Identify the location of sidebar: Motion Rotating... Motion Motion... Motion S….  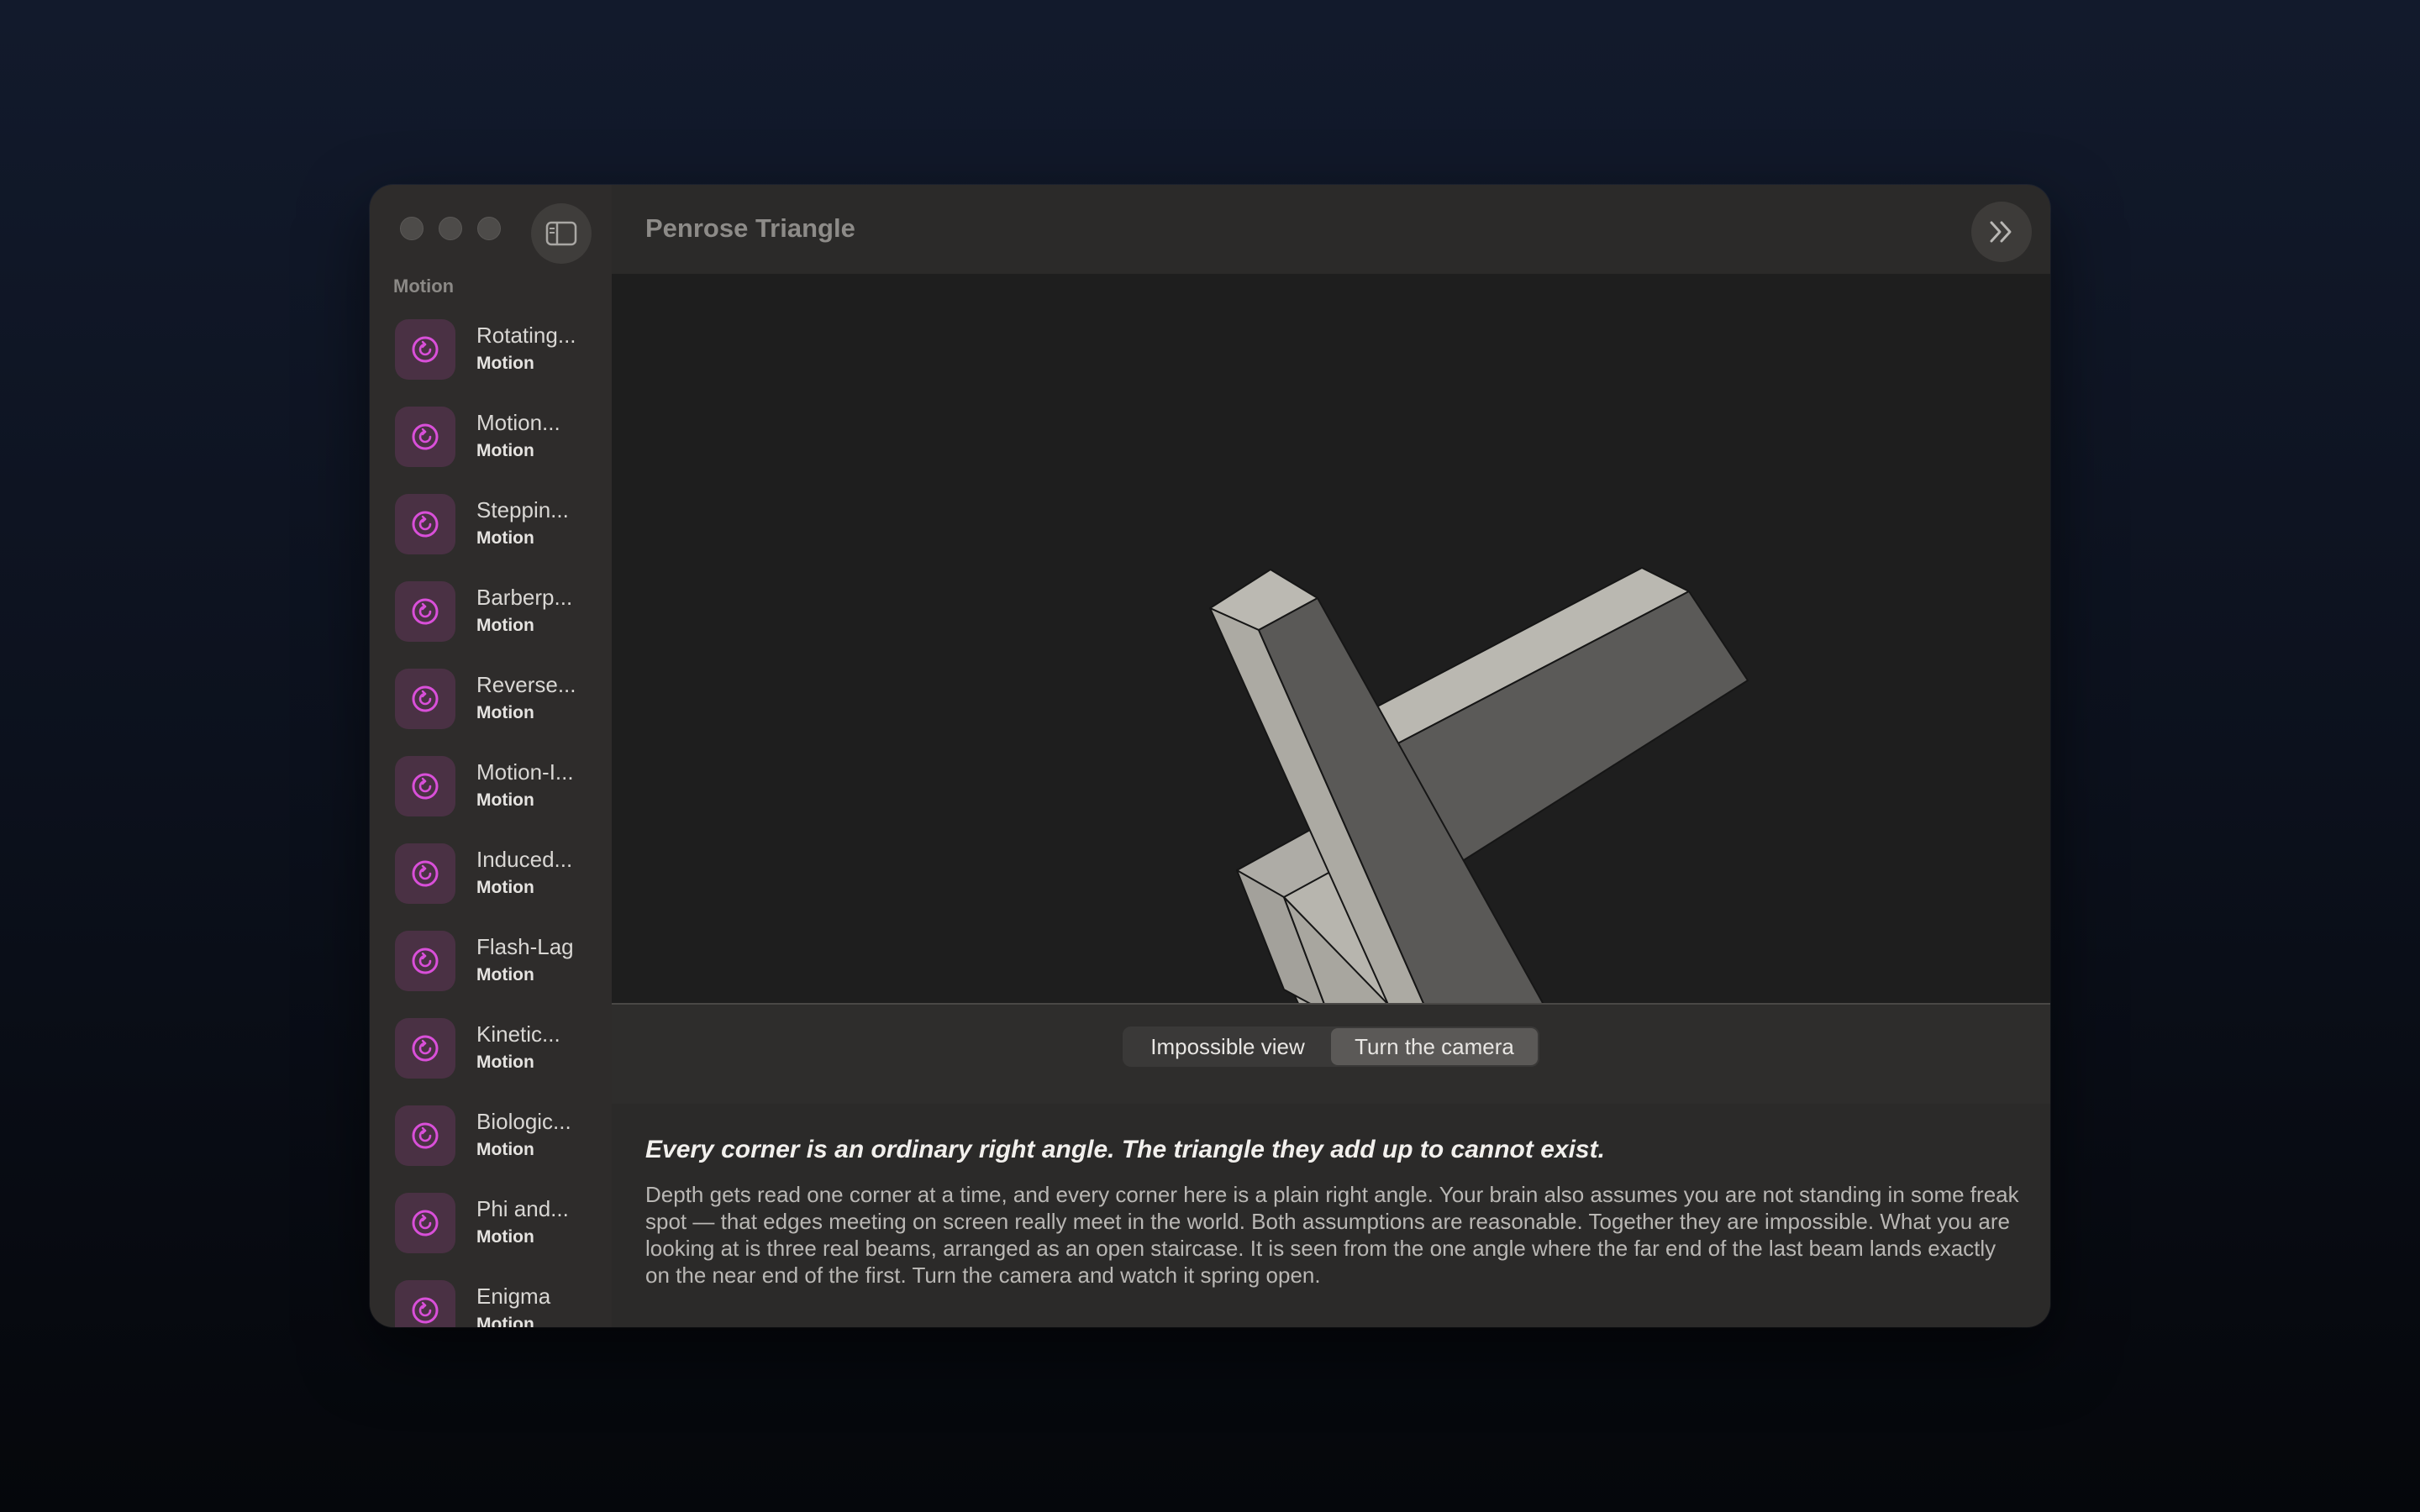
(491, 756).